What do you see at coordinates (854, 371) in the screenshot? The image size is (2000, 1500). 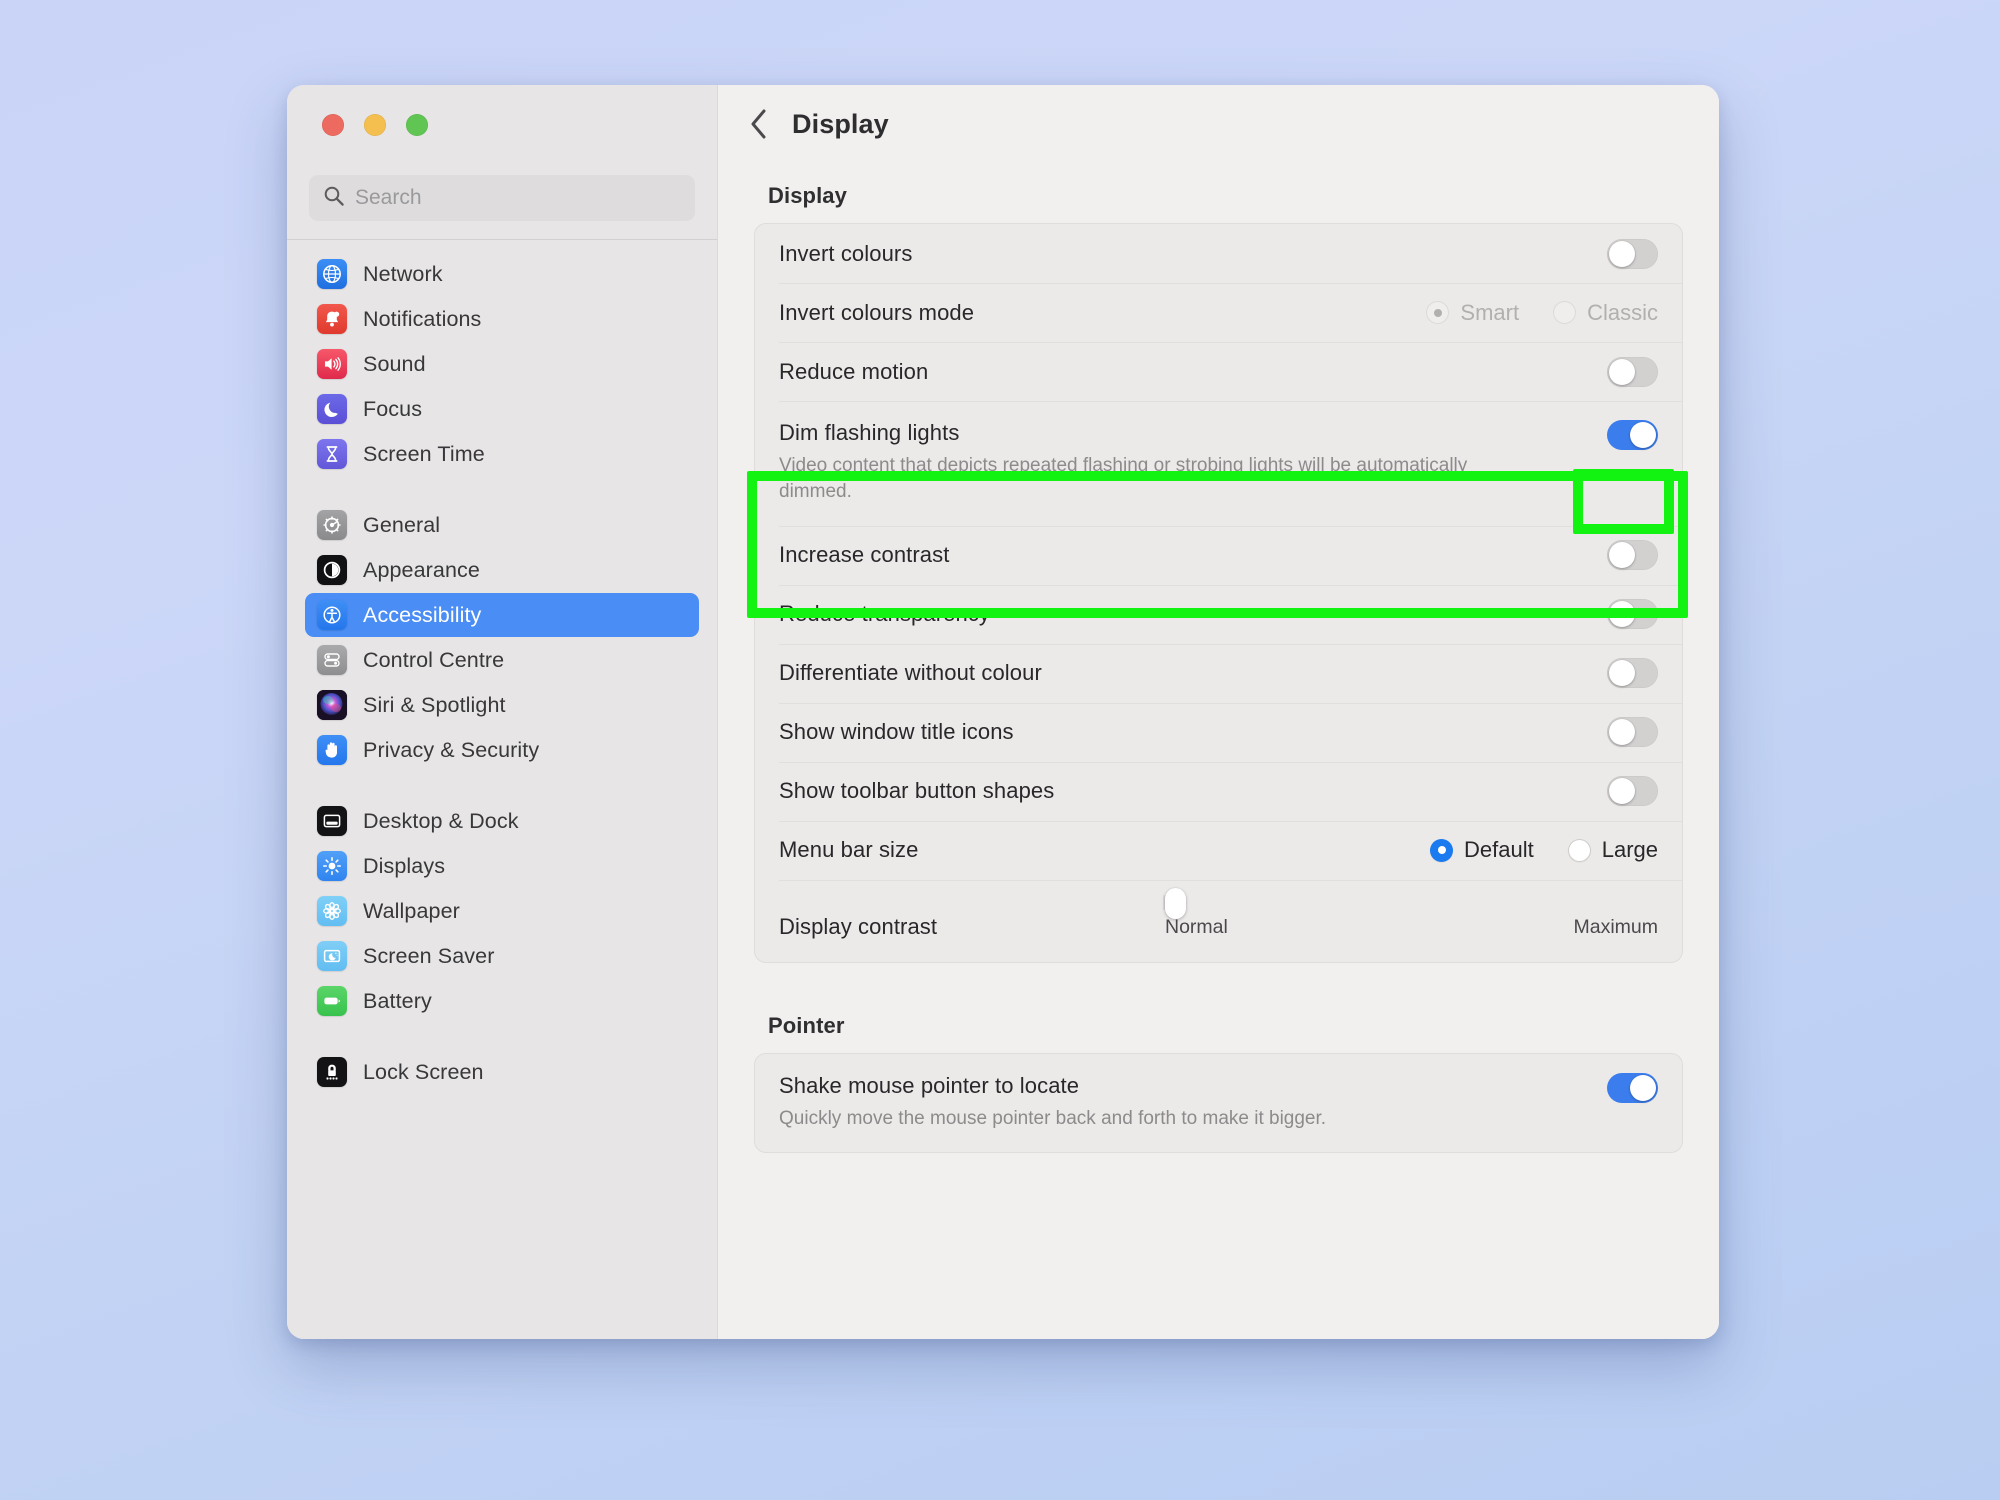 I see `row-label: Reduce motion` at bounding box center [854, 371].